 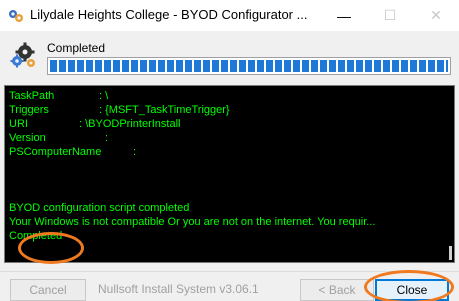 I want to click on log-line: TaskPath: \, so click(x=59, y=96).